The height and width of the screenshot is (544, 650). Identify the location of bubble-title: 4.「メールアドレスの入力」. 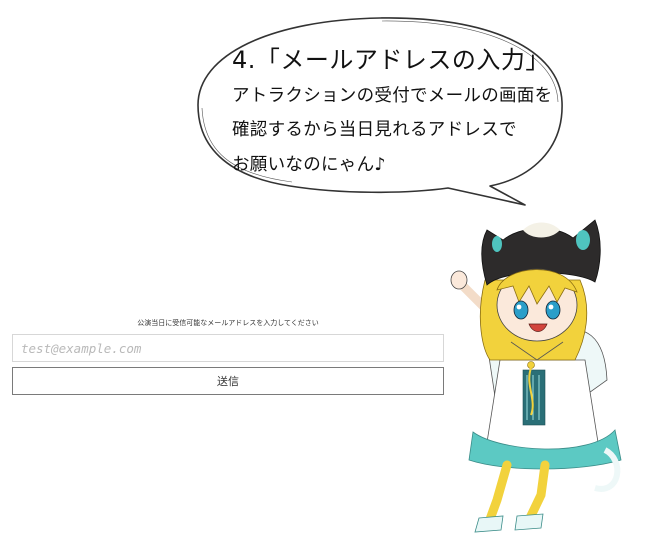
(391, 60).